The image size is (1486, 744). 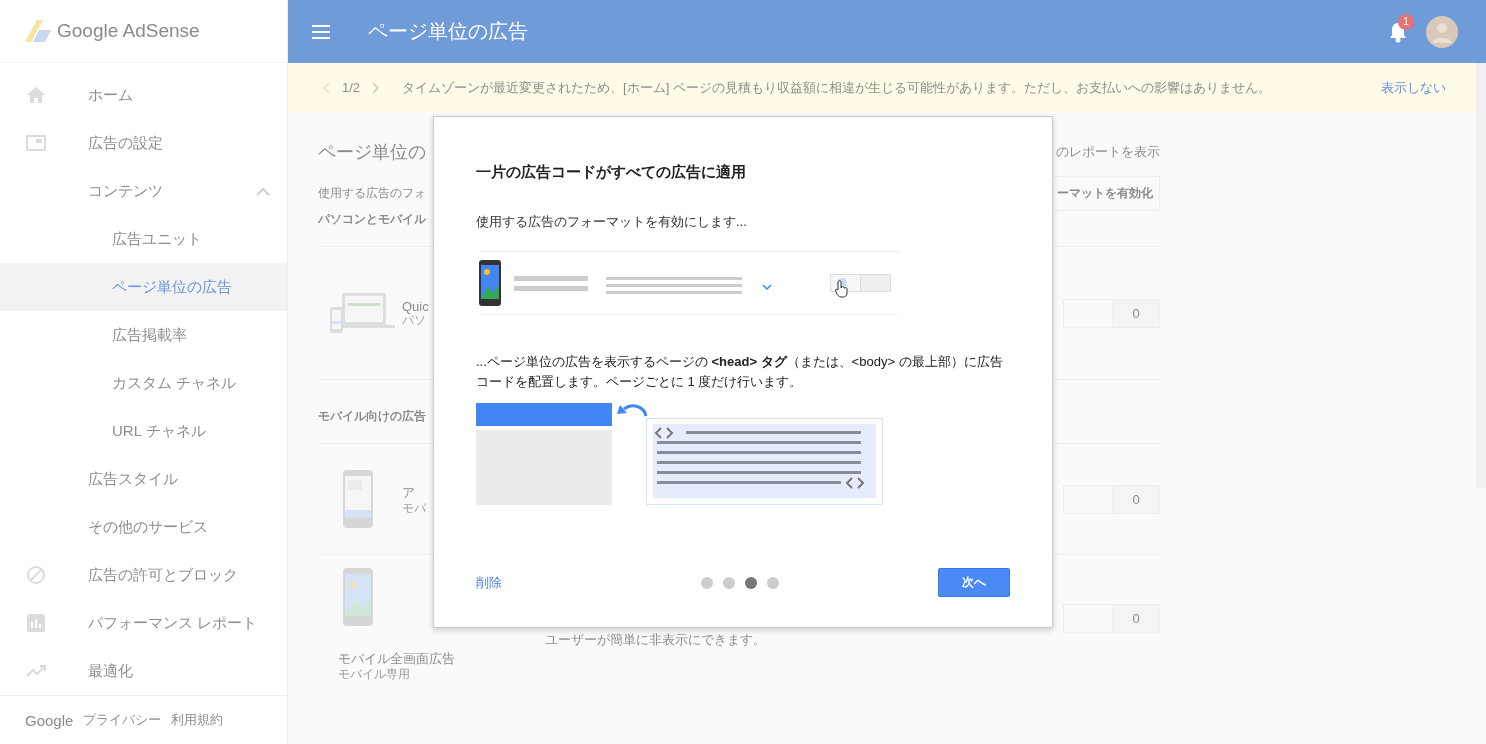 What do you see at coordinates (36, 95) in the screenshot?
I see `home-icon` at bounding box center [36, 95].